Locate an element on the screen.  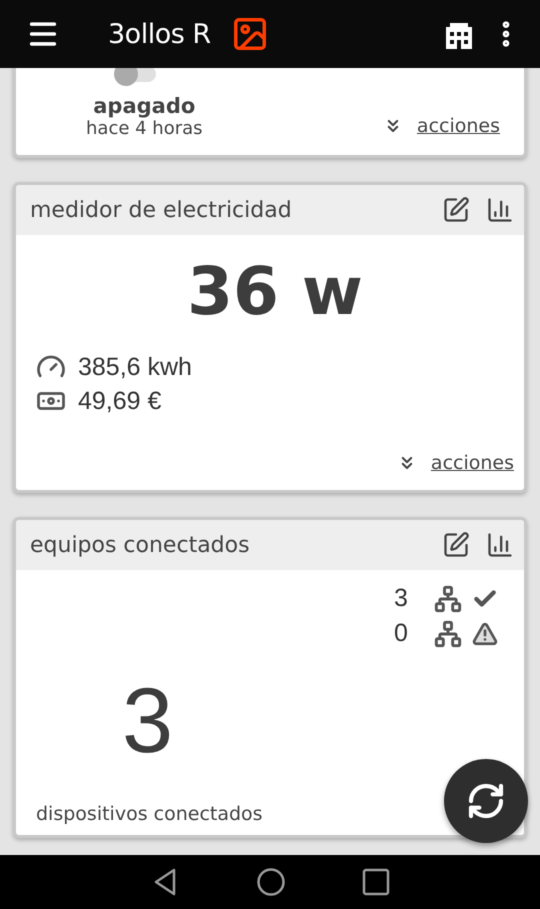
card-title: equipos conectados is located at coordinates (140, 545).